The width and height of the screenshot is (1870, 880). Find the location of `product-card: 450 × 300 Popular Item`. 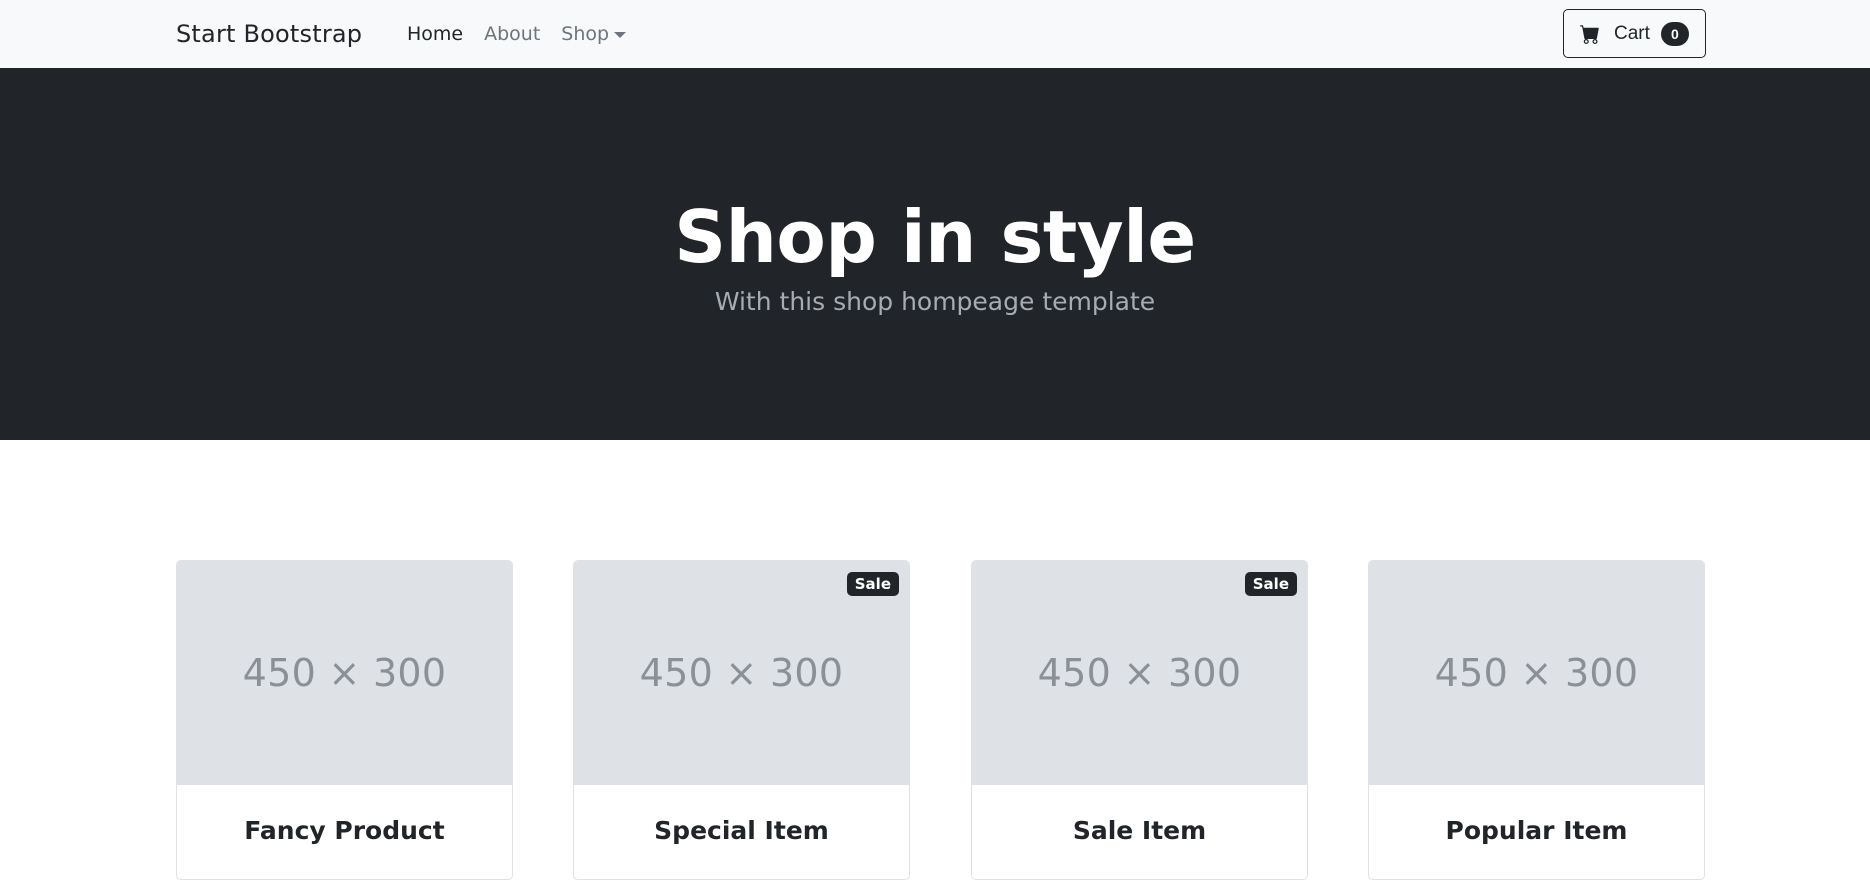

product-card: 450 × 300 Popular Item is located at coordinates (1536, 720).